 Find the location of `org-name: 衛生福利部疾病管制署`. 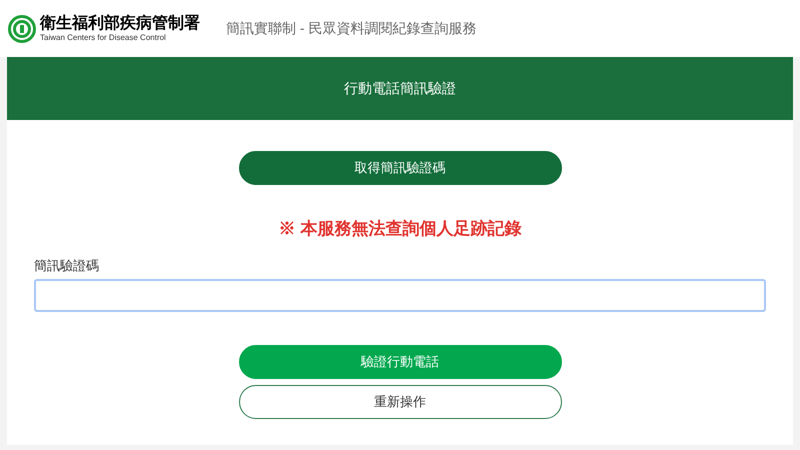

org-name: 衛生福利部疾病管制署 is located at coordinates (120, 23).